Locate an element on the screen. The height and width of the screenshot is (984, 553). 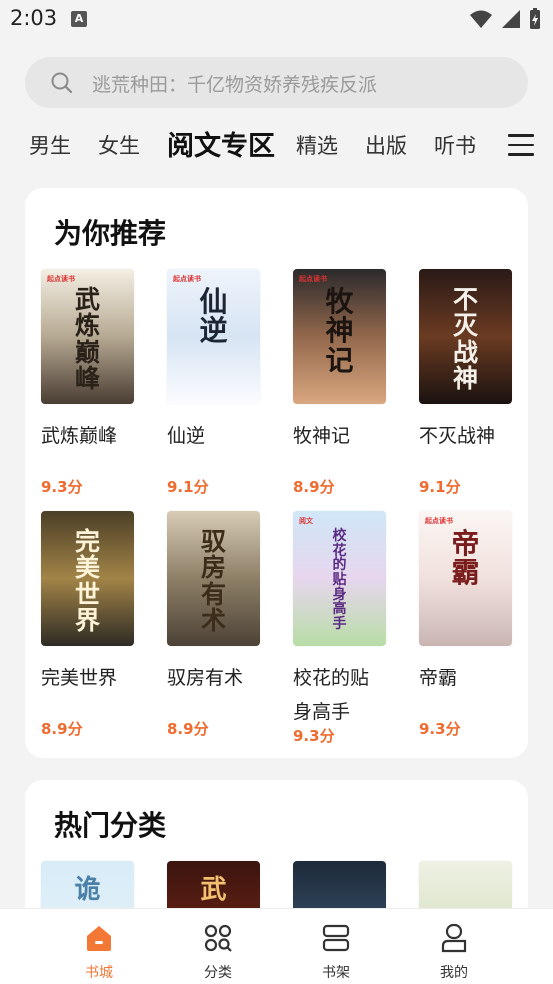
book-item: 阅文校花的贴身高手 校花的贴身高手 is located at coordinates (341, 620).